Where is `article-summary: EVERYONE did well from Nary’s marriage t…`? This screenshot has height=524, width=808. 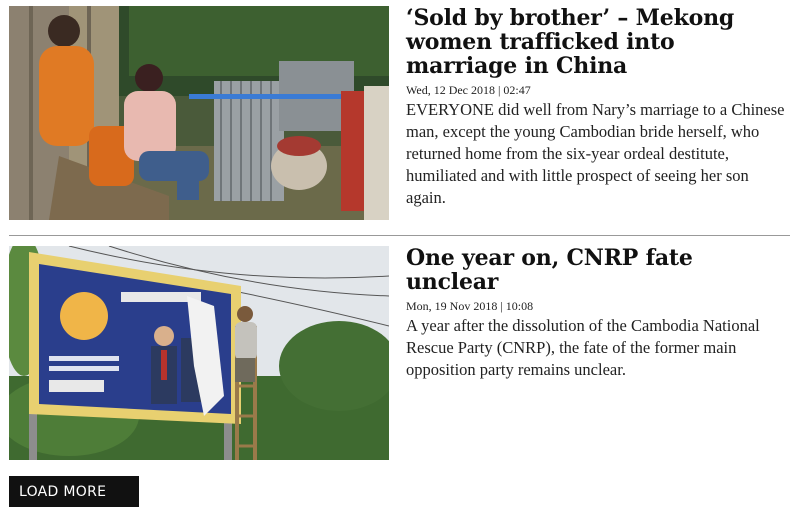
article-summary: EVERYONE did well from Nary’s marriage t… is located at coordinates (595, 153).